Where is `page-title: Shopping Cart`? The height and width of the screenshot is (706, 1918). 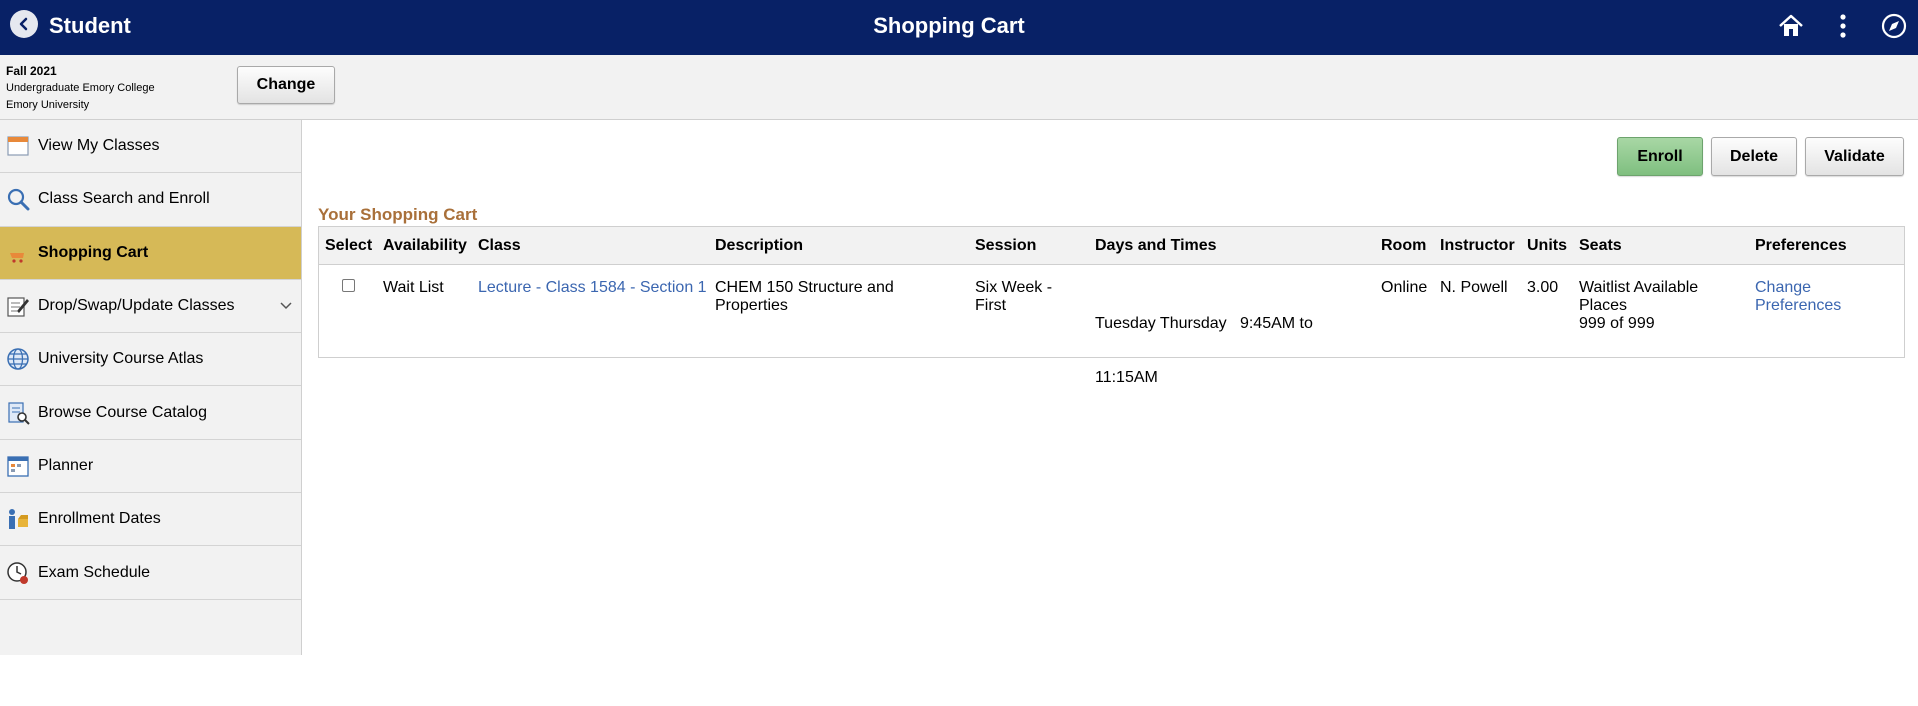 page-title: Shopping Cart is located at coordinates (949, 25).